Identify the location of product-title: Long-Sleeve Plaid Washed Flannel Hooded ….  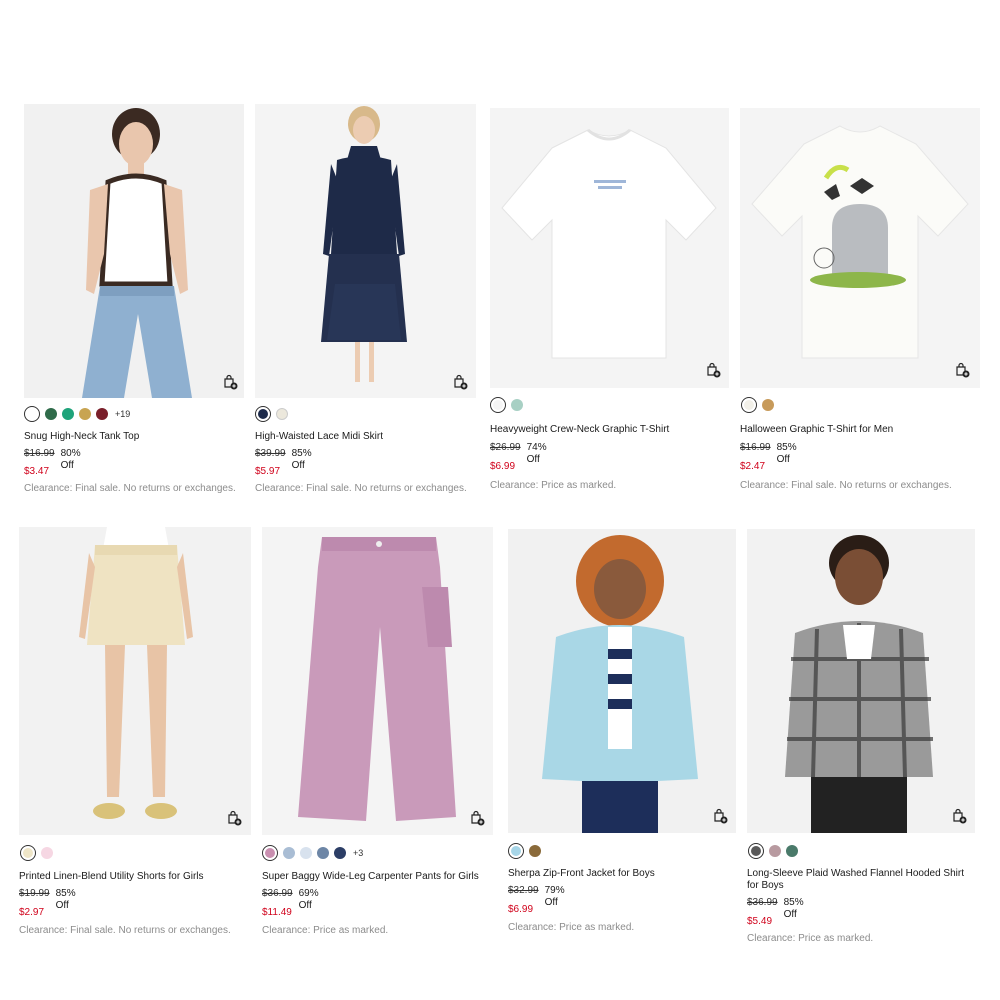
(861, 880).